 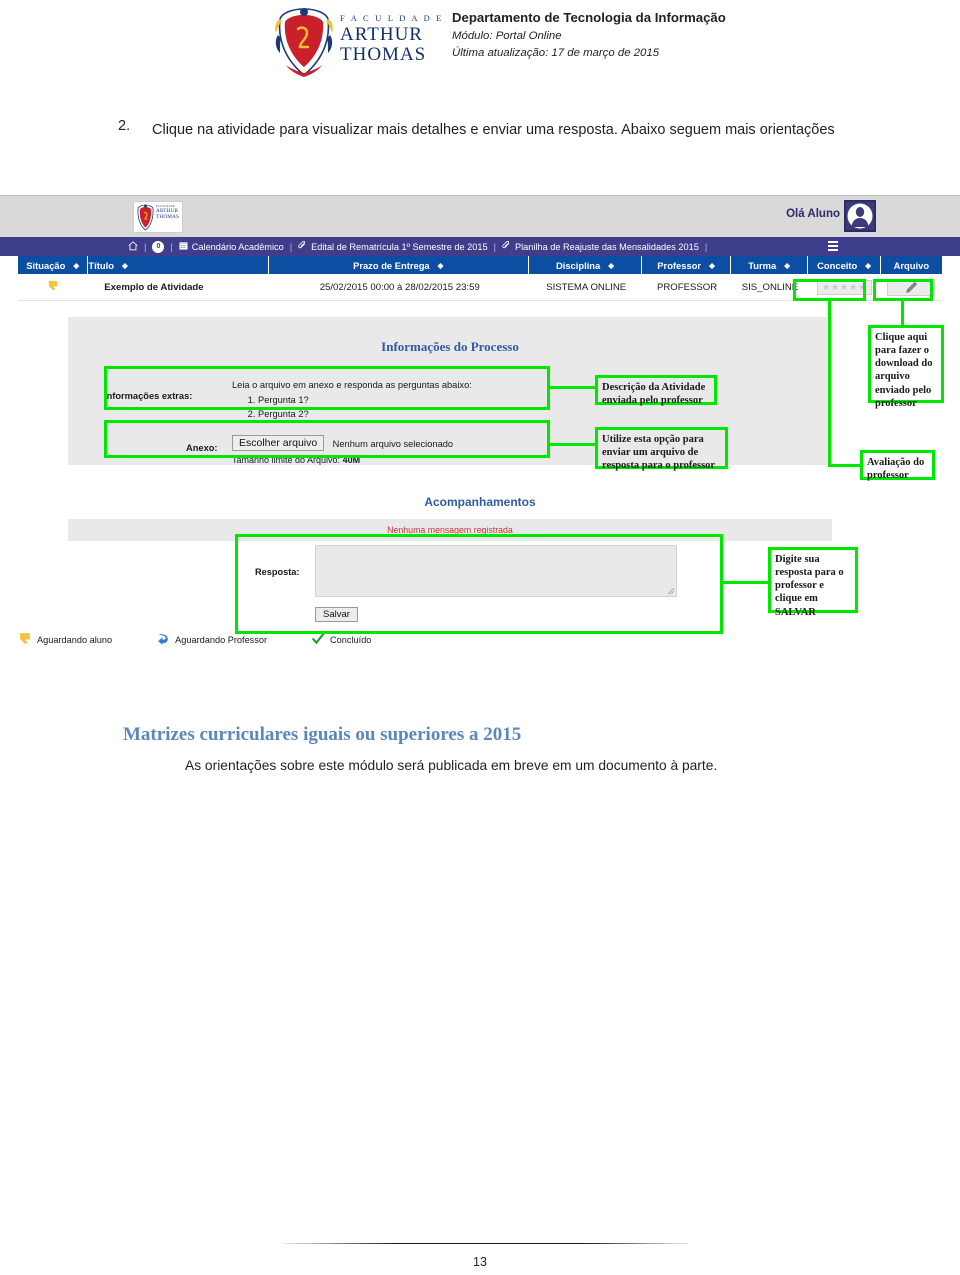 I want to click on highlight-box-extras, so click(x=327, y=388).